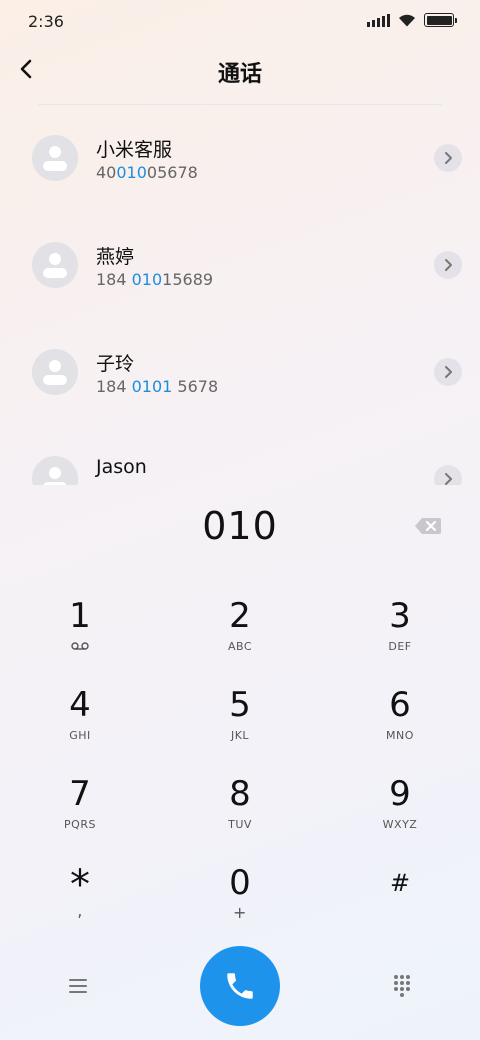 The width and height of the screenshot is (480, 1040). I want to click on key-hash: #, so click(400, 903).